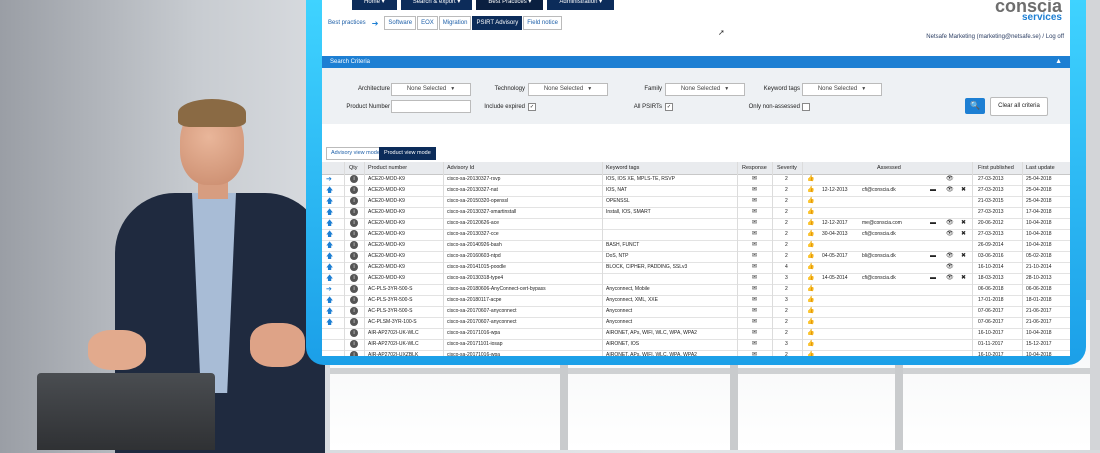  Describe the element at coordinates (353, 168) in the screenshot. I see `header-qty: Qty` at that location.